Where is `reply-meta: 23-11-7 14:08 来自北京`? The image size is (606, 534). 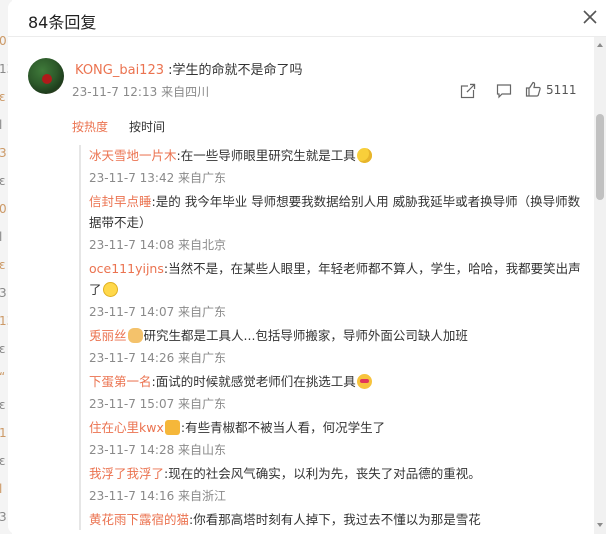 reply-meta: 23-11-7 14:08 来自北京 is located at coordinates (335, 245).